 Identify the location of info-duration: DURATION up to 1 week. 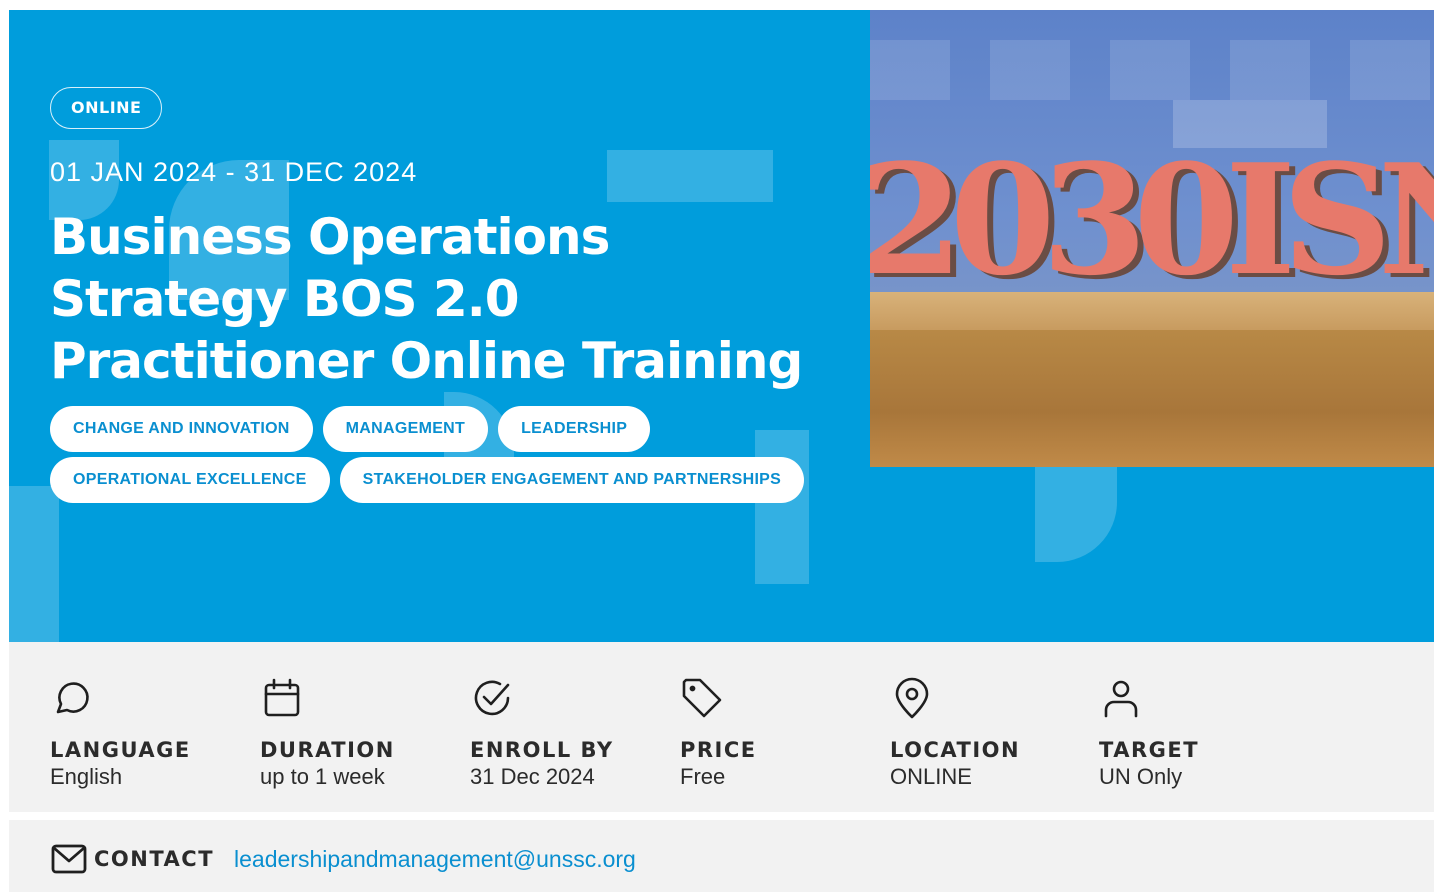
(360, 733).